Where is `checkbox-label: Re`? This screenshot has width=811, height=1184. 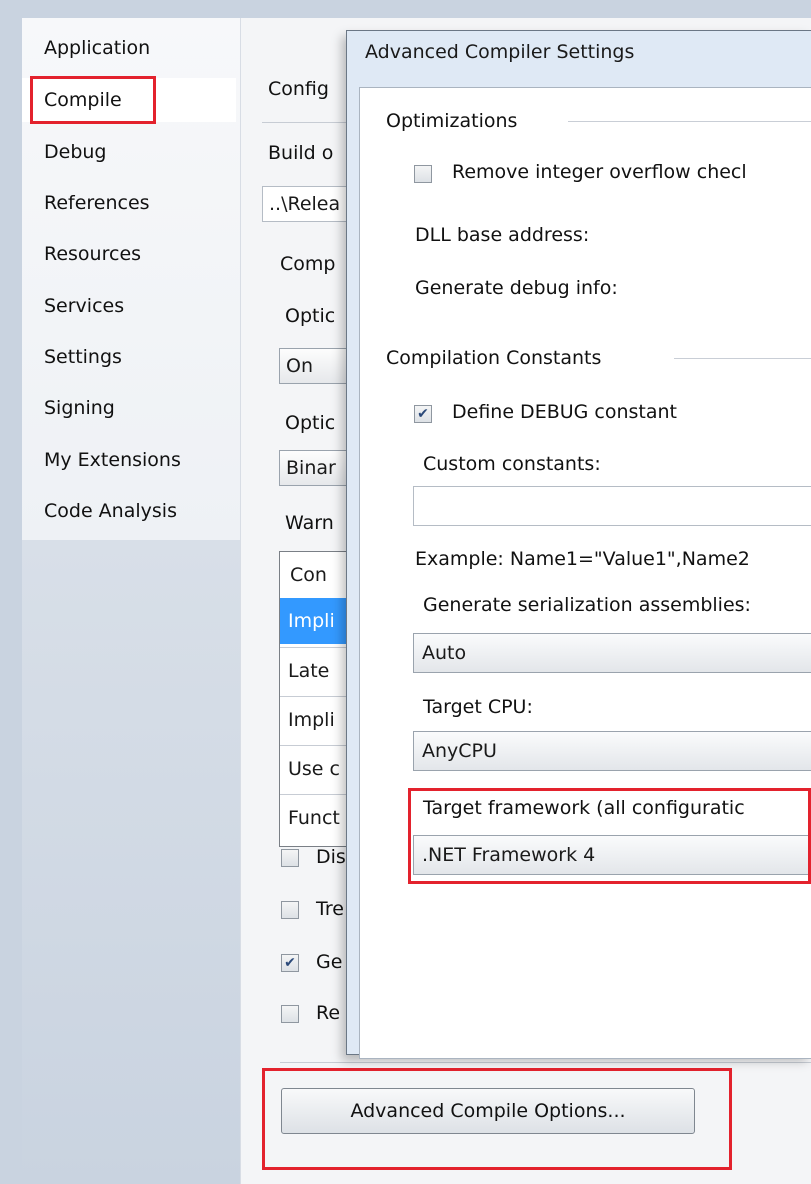 checkbox-label: Re is located at coordinates (328, 1013).